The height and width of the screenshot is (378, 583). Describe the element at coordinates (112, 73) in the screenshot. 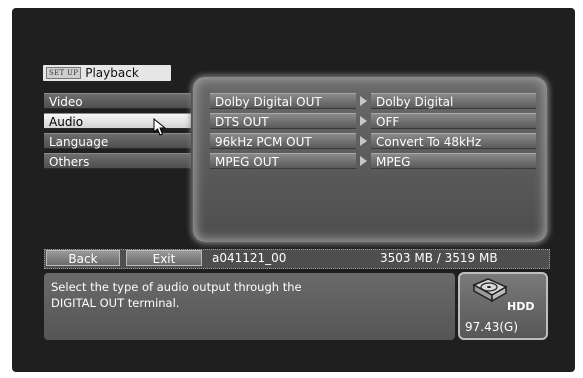

I see `page-title-text: Playback` at that location.